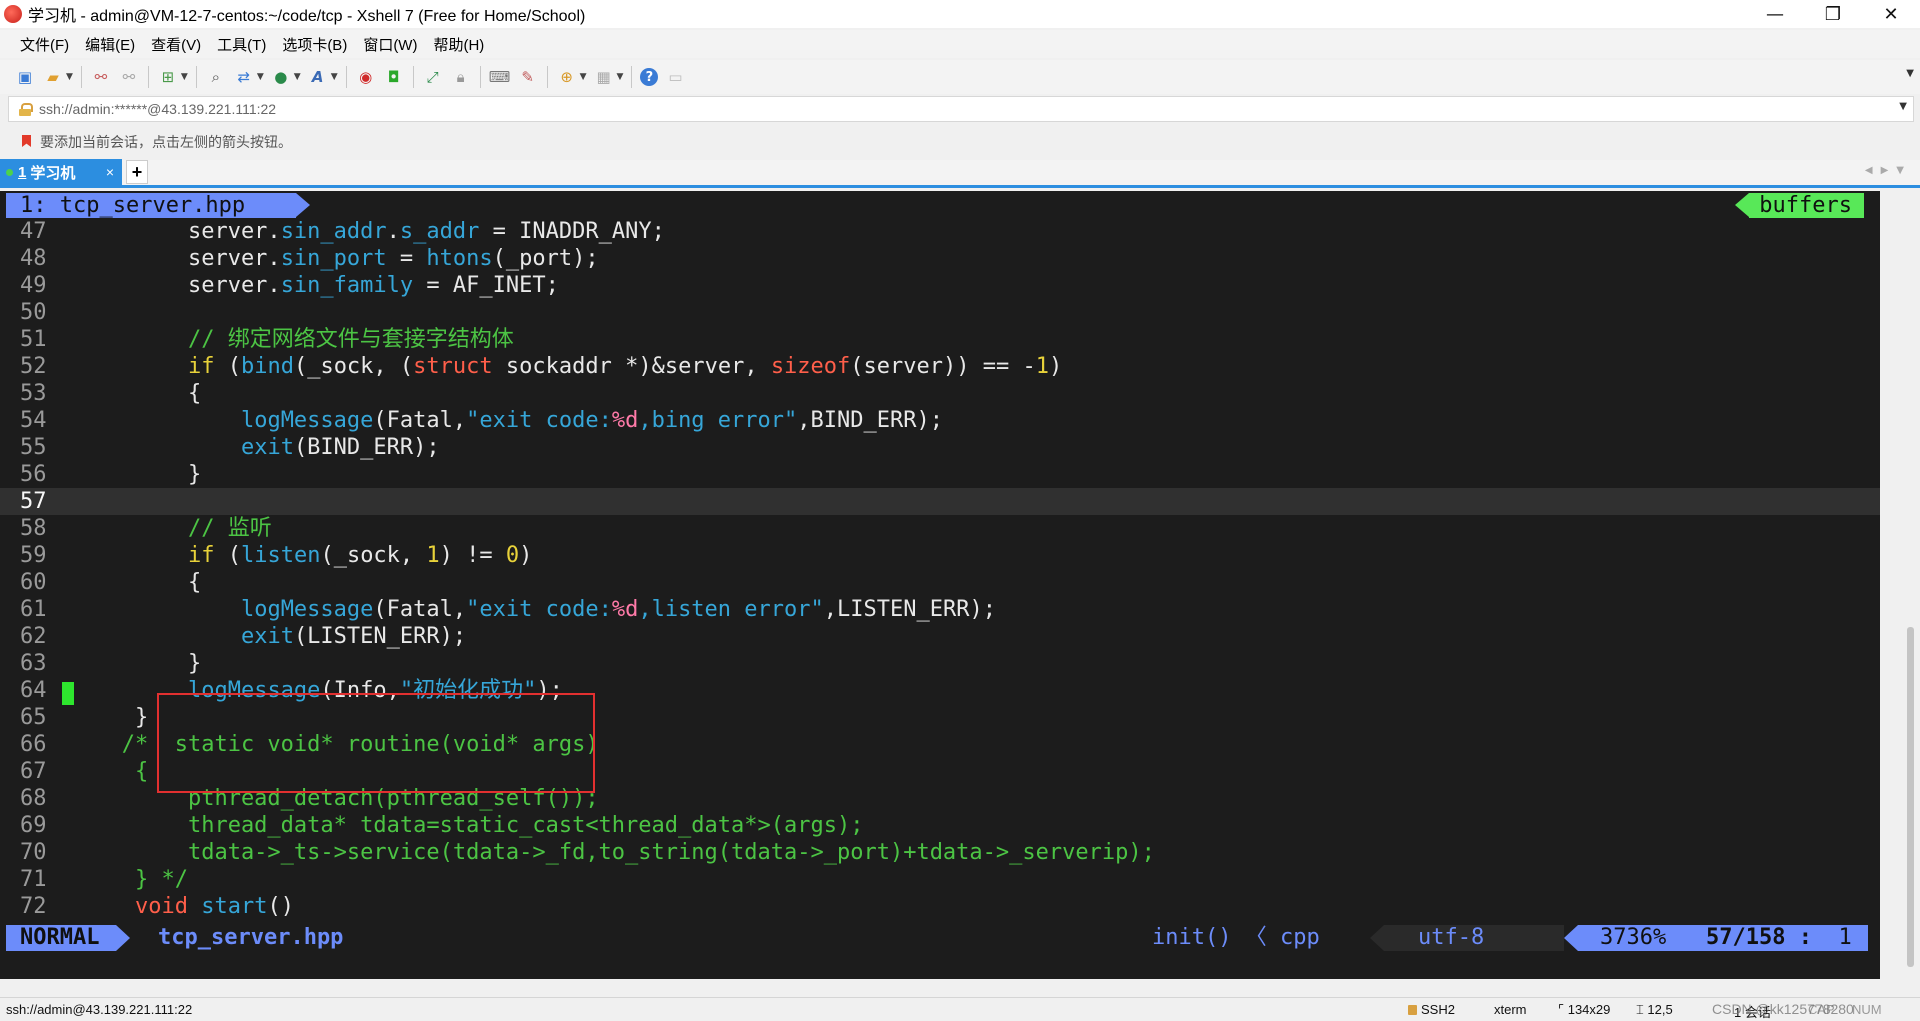 The image size is (1920, 1021). What do you see at coordinates (1910, 73) in the screenshot?
I see `toolbar-overflow-icon: ▼` at bounding box center [1910, 73].